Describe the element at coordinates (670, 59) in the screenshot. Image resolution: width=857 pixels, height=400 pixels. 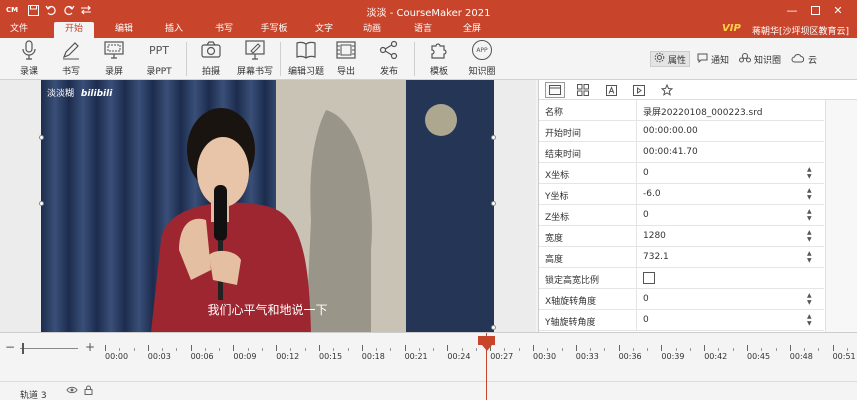
I see `properties-button: 属性` at that location.